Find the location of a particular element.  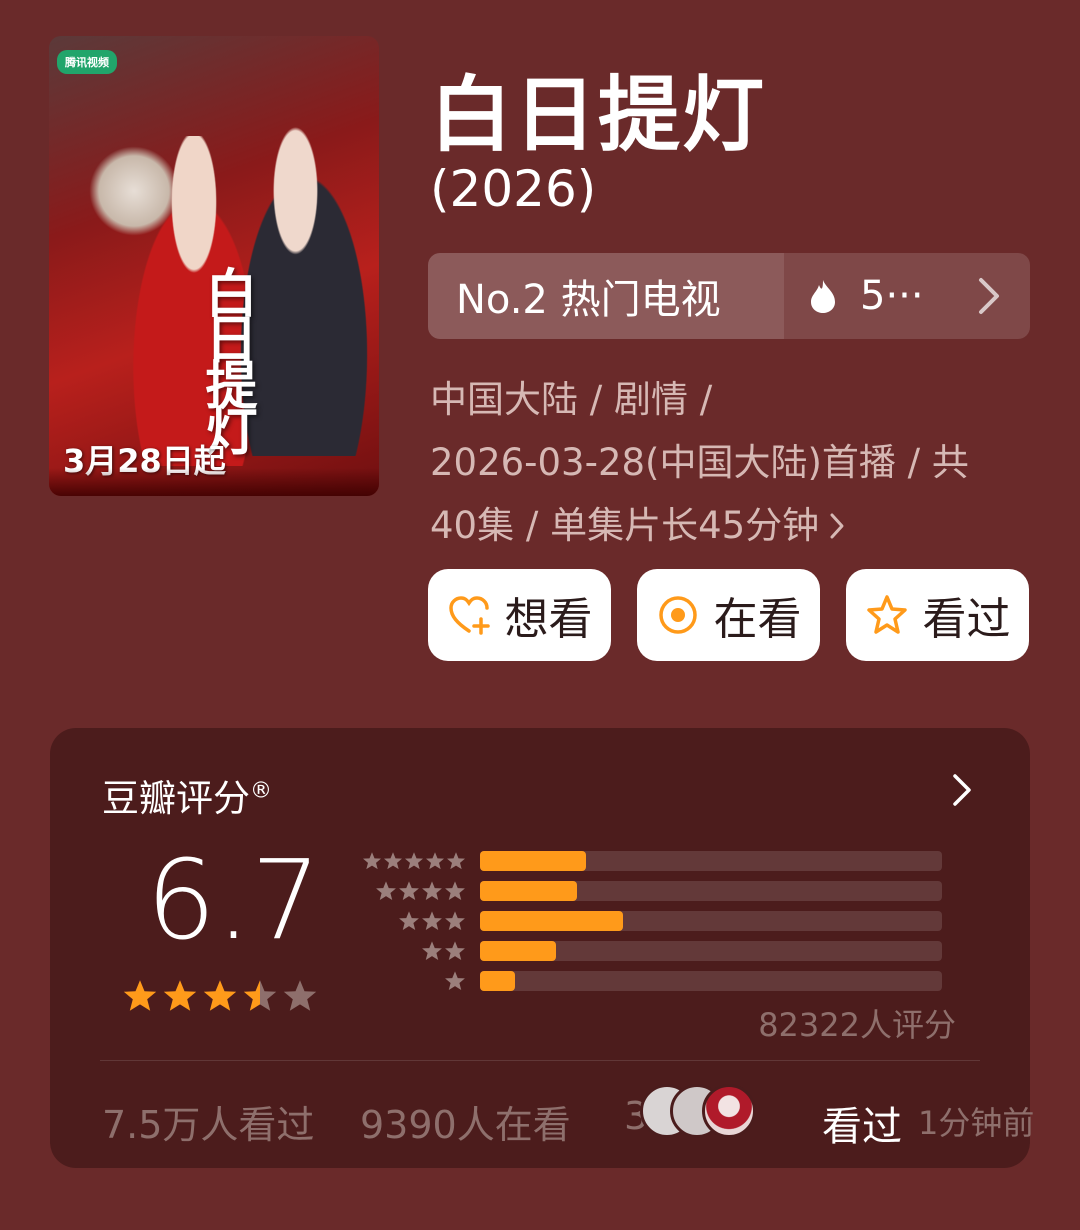

want-button: 想看 is located at coordinates (519, 615).